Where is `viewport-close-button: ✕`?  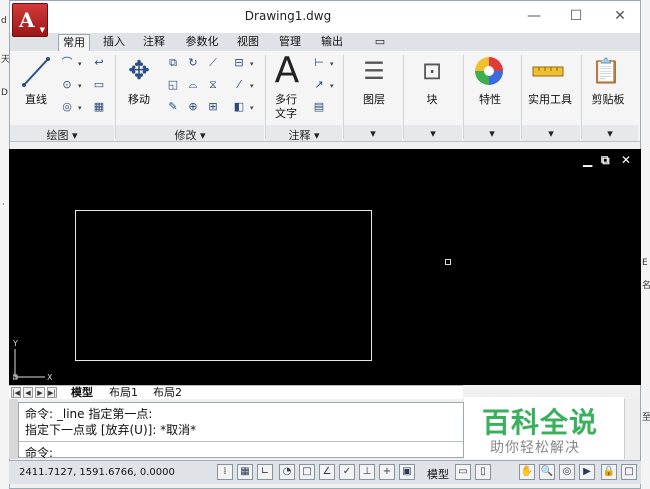
viewport-close-button: ✕ is located at coordinates (626, 160).